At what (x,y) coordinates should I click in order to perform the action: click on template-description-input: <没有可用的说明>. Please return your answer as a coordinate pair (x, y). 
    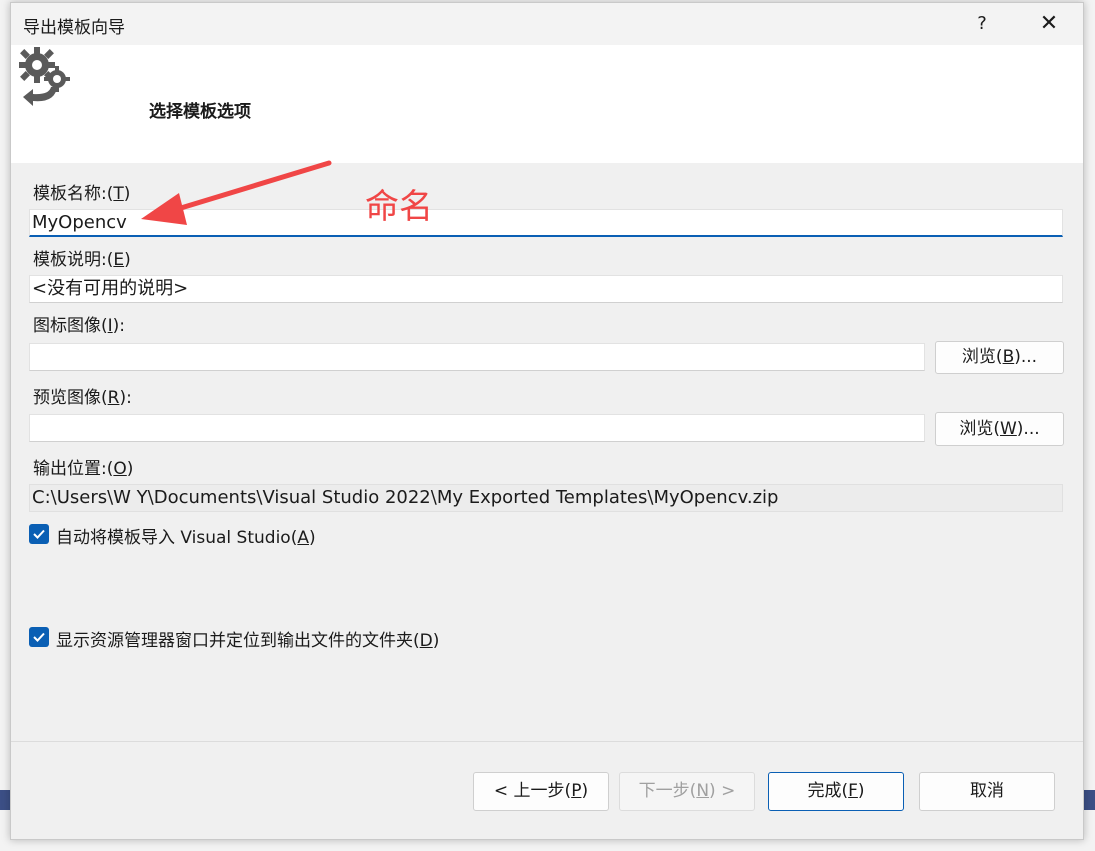
    Looking at the image, I should click on (546, 289).